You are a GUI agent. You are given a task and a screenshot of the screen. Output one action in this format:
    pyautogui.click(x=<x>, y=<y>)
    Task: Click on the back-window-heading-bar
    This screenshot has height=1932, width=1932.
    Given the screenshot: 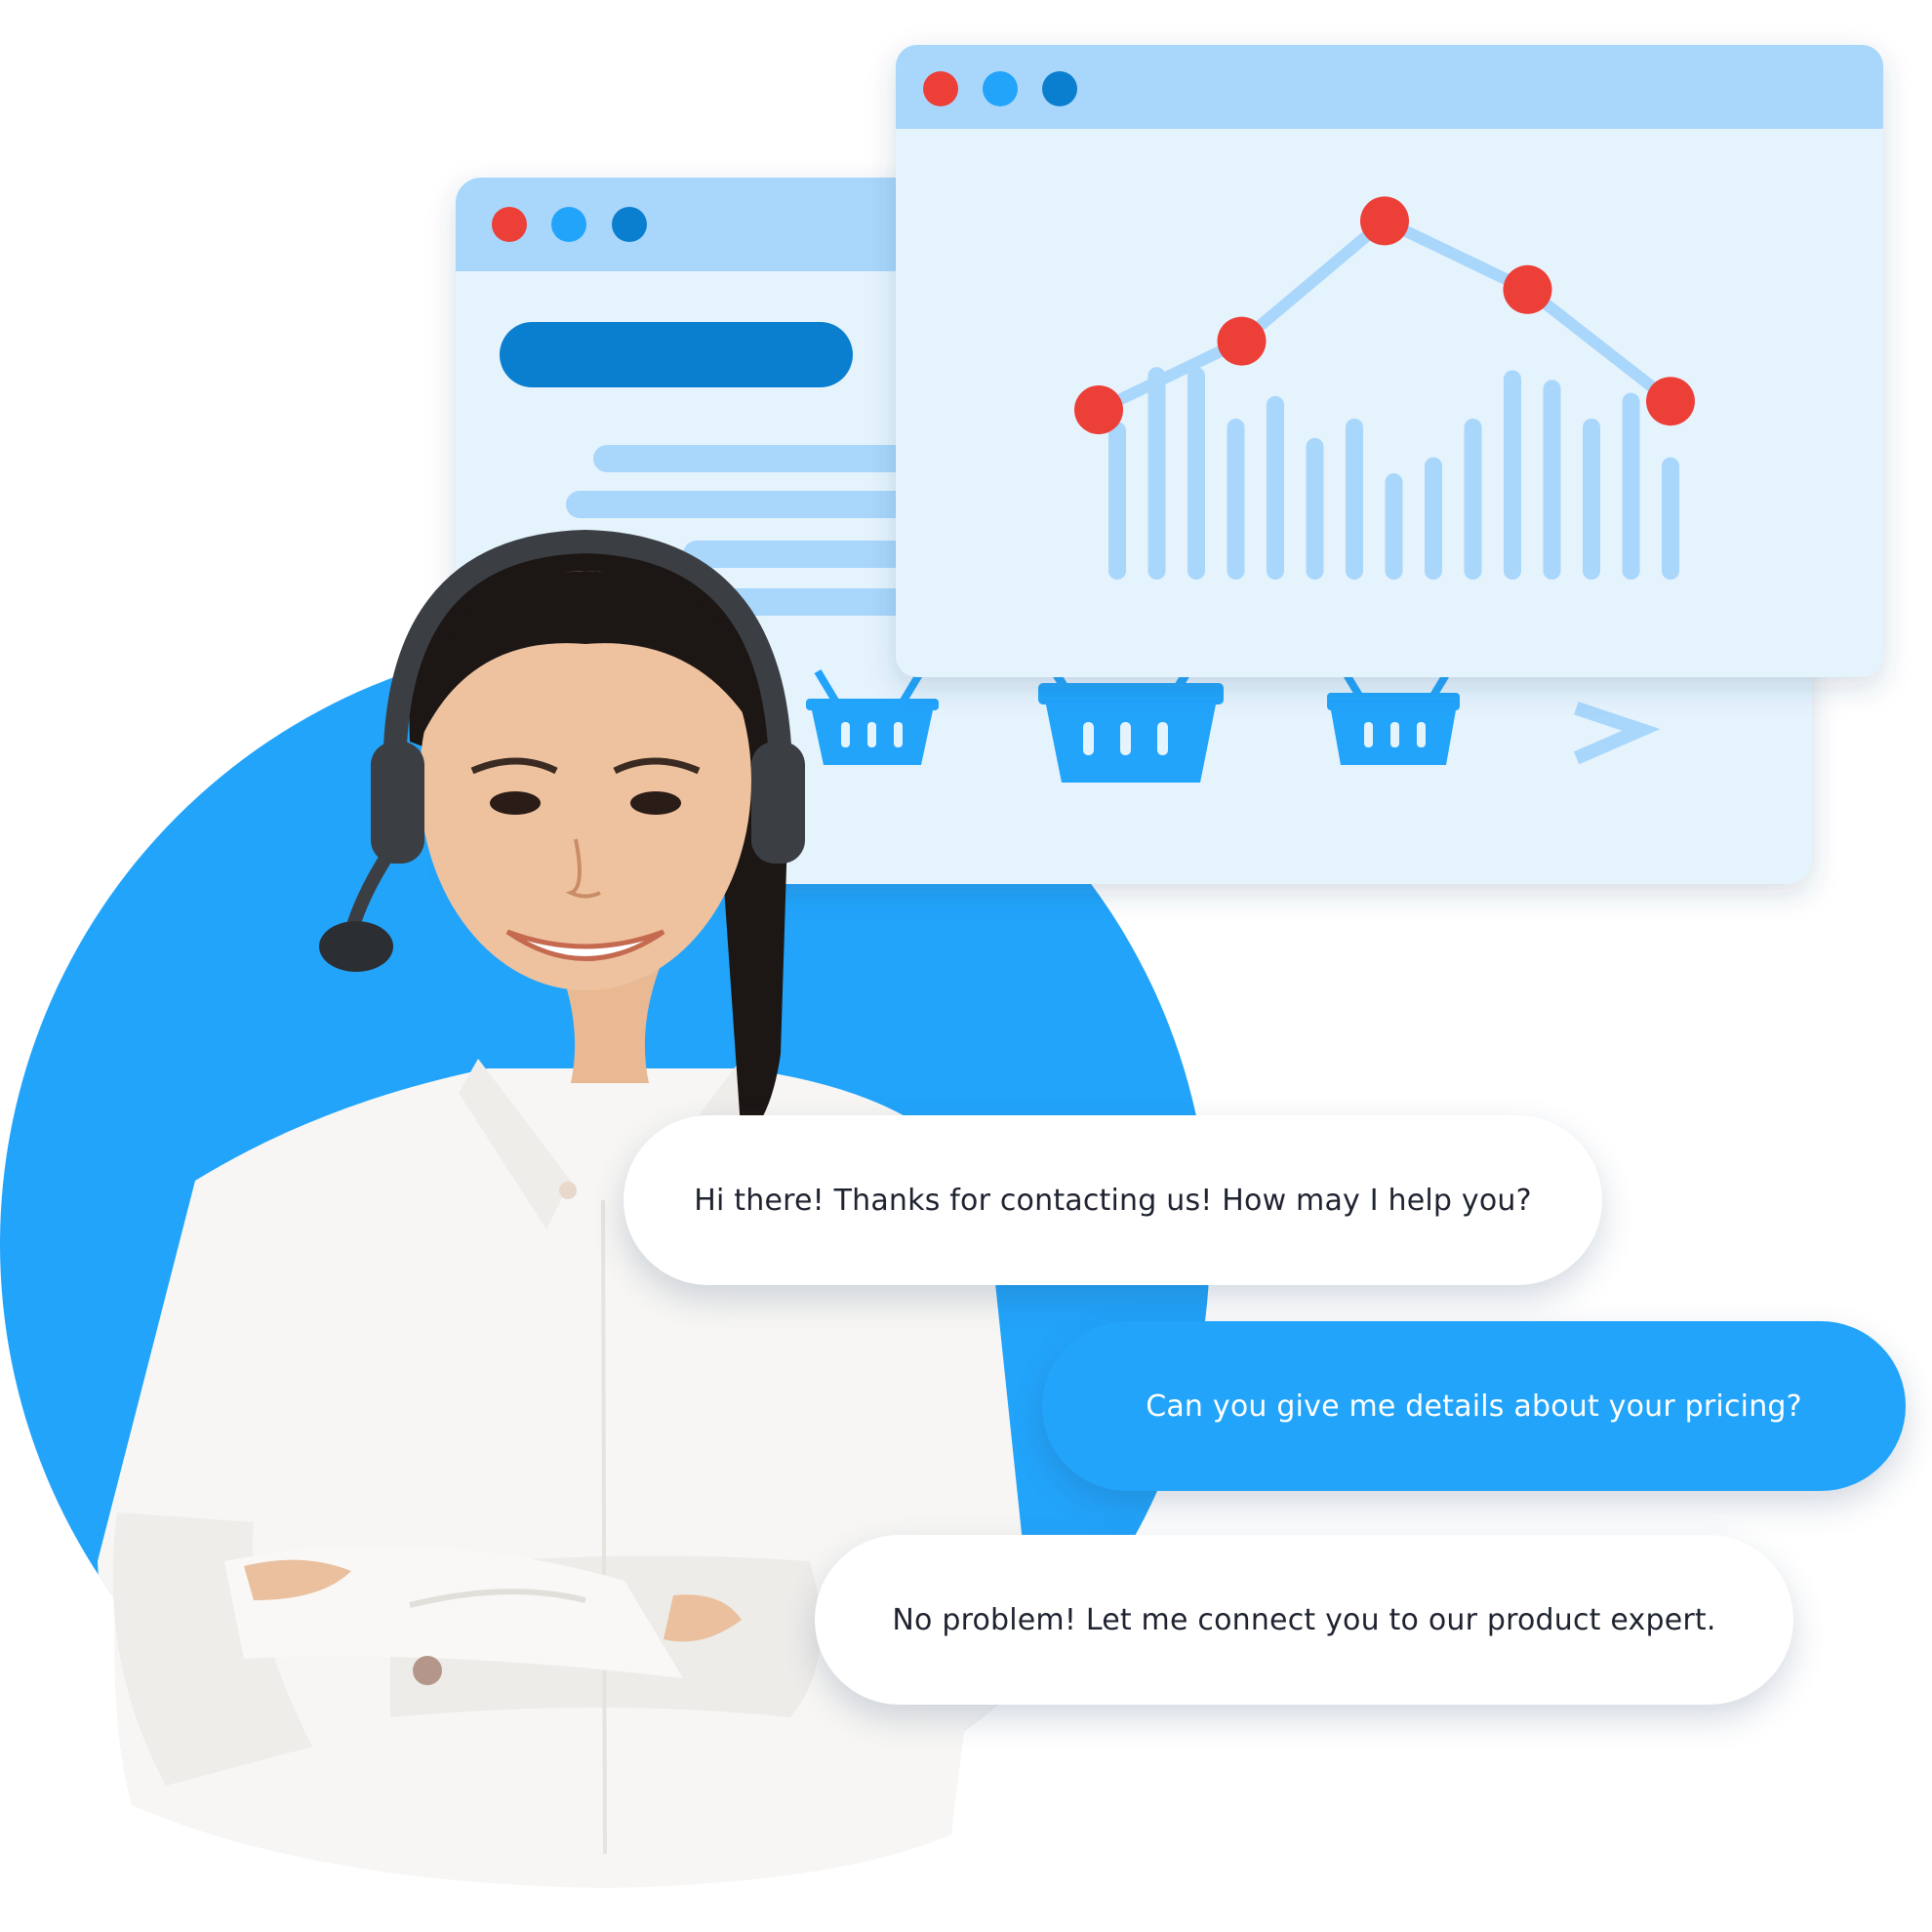 What is the action you would take?
    pyautogui.click(x=676, y=354)
    